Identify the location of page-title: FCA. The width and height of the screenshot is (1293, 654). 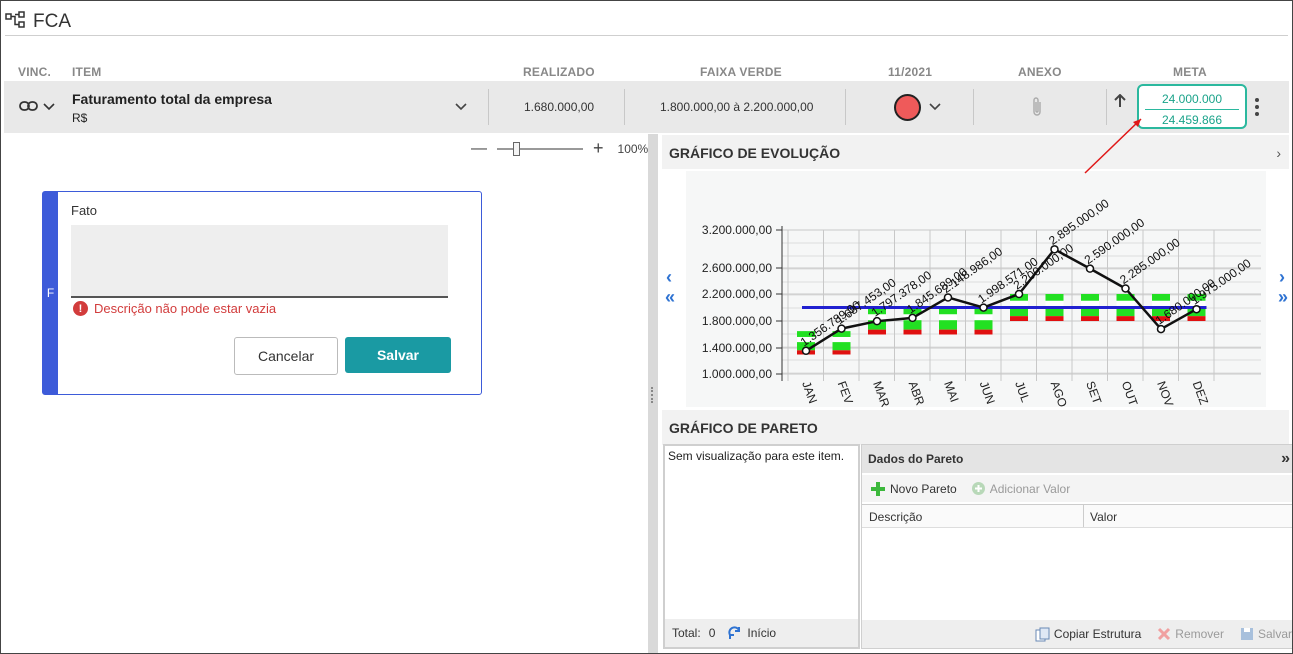
(52, 21).